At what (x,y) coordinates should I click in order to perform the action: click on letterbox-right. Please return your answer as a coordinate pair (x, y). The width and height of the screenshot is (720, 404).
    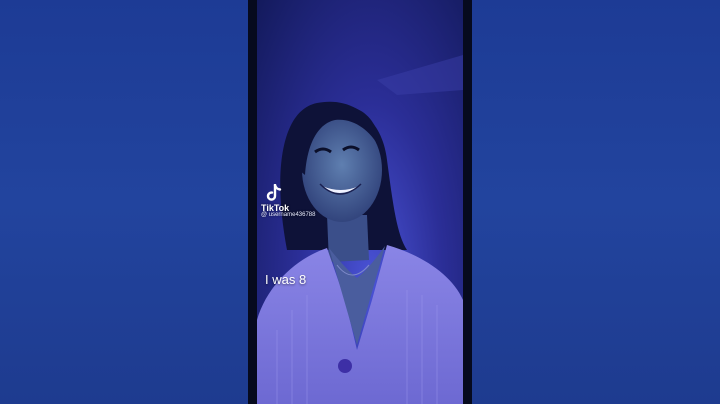
    Looking at the image, I should click on (467, 202).